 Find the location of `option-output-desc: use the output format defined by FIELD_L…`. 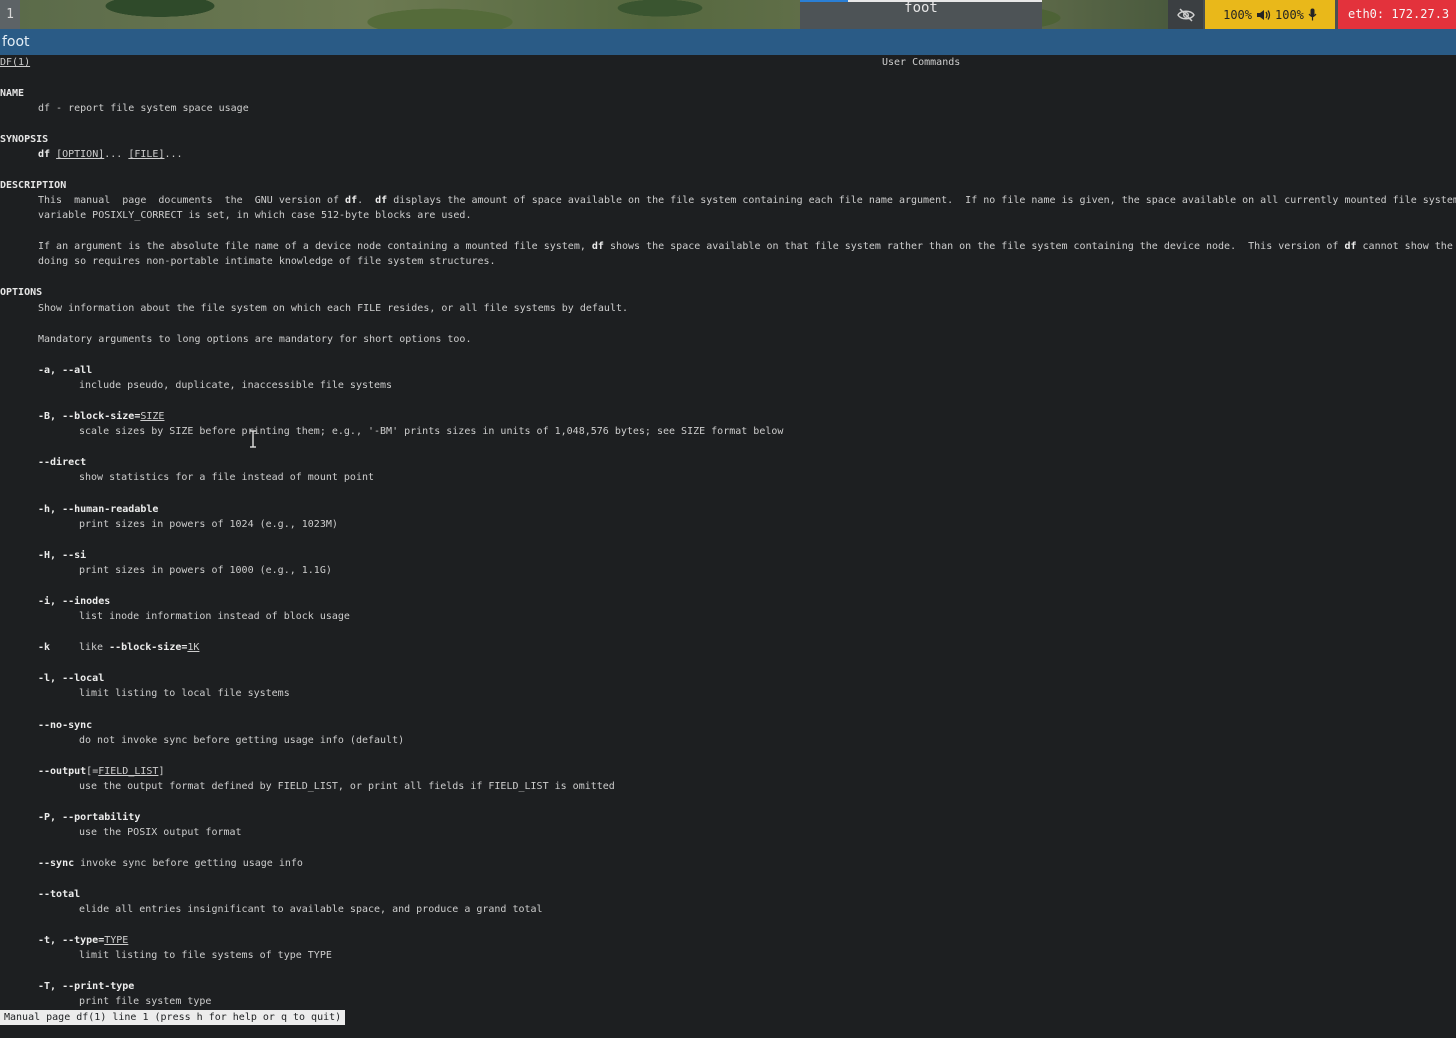

option-output-desc: use the output format defined by FIELD_L… is located at coordinates (347, 786).